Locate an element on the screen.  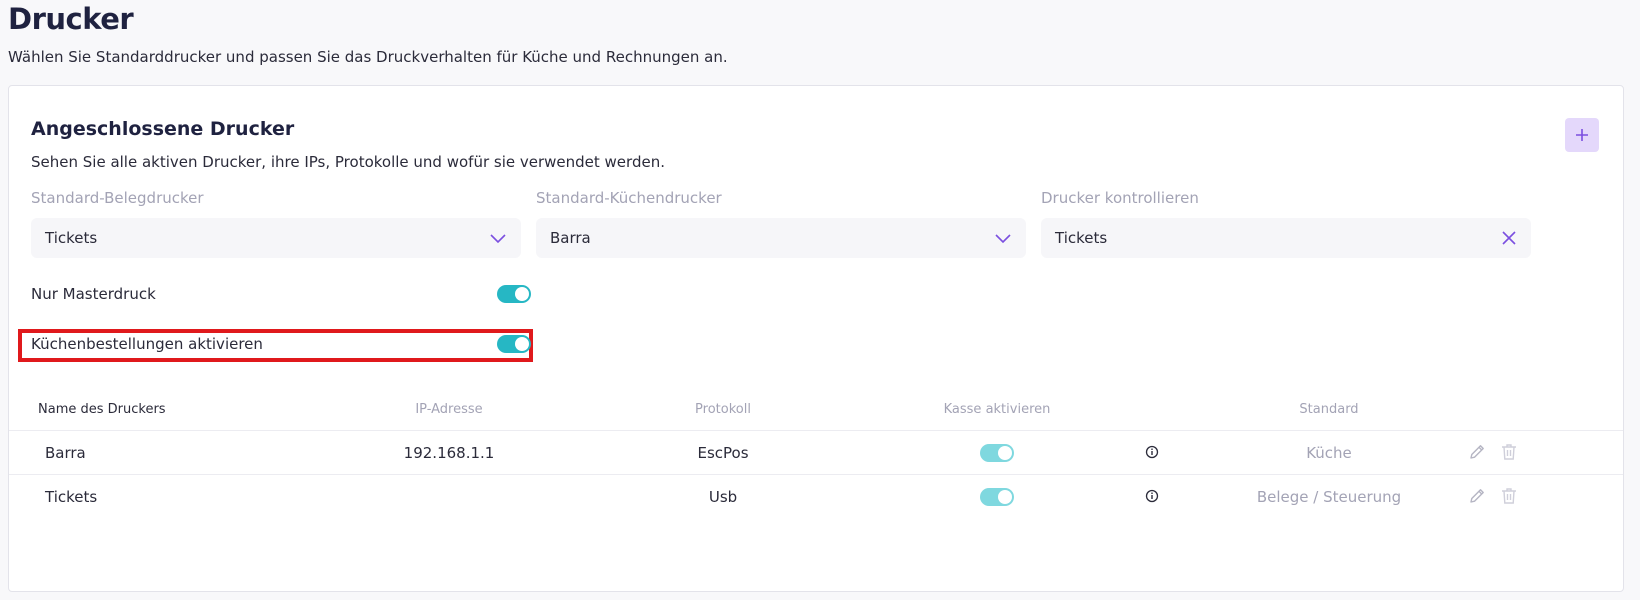
kitchen-orders-label: Küchenbestellungen aktivieren is located at coordinates (147, 344).